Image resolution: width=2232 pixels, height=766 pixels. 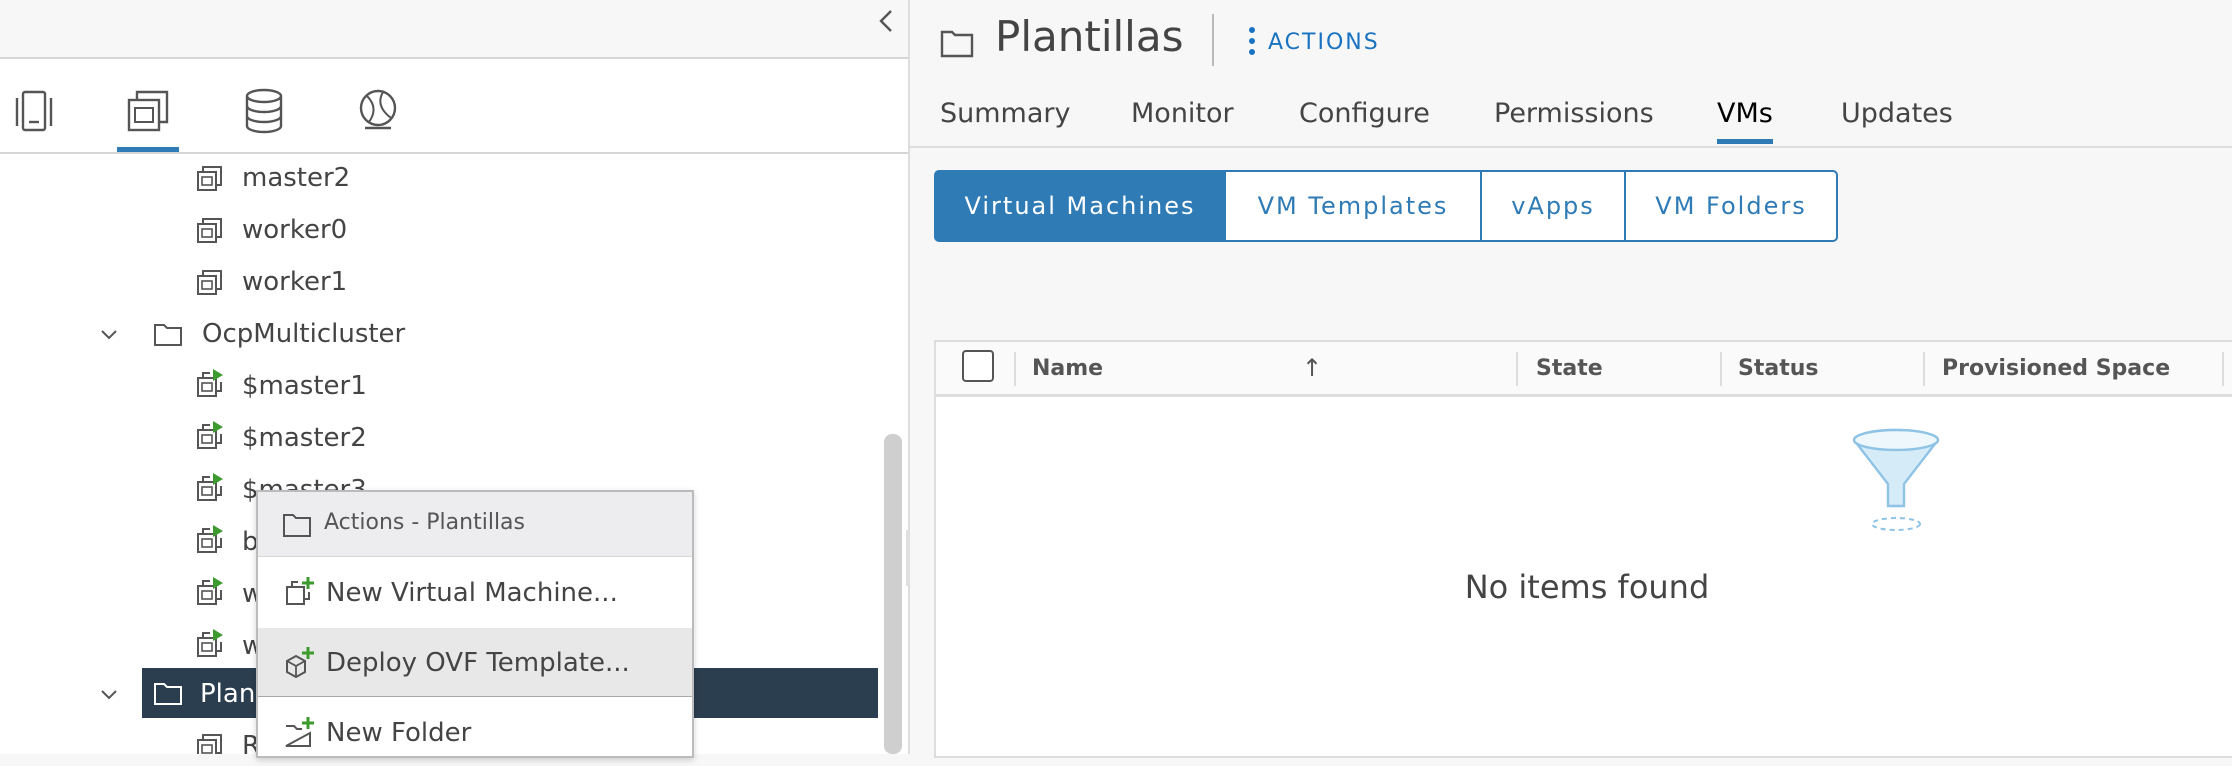 I want to click on segment-vm-templates: VM Templates, so click(x=1353, y=206).